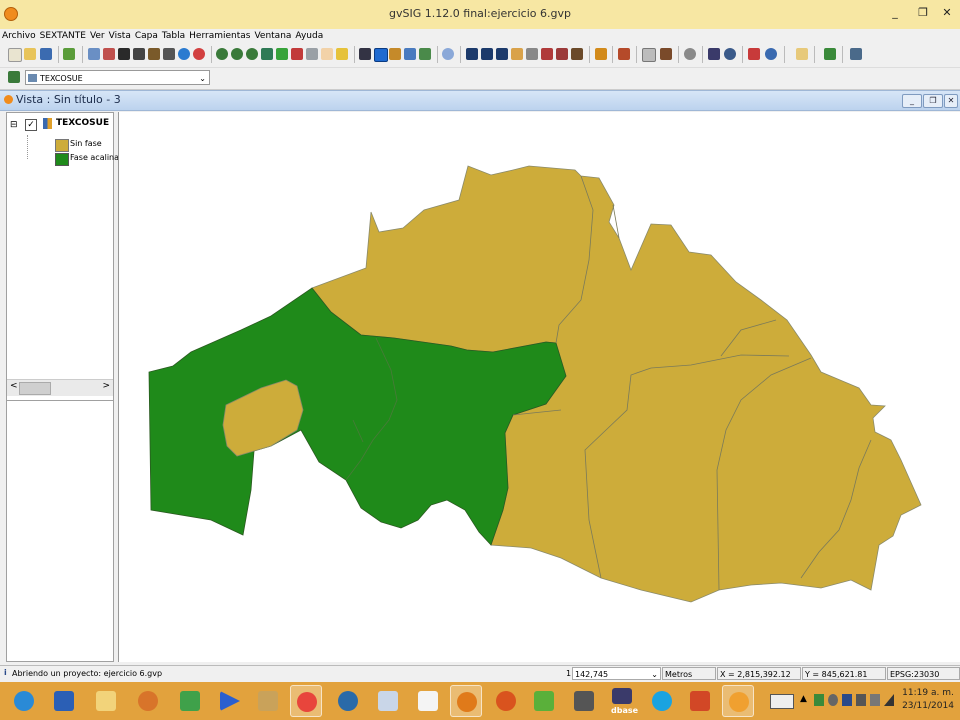 The image size is (960, 720). Describe the element at coordinates (173, 36) in the screenshot. I see `menu-tabla: Tabla` at that location.